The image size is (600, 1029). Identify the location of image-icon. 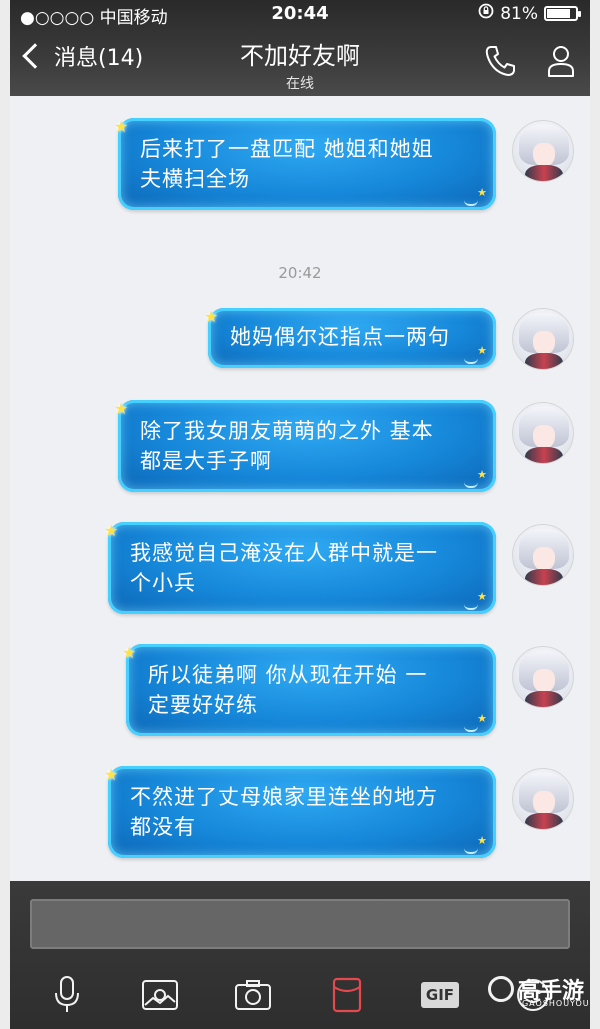
(160, 995).